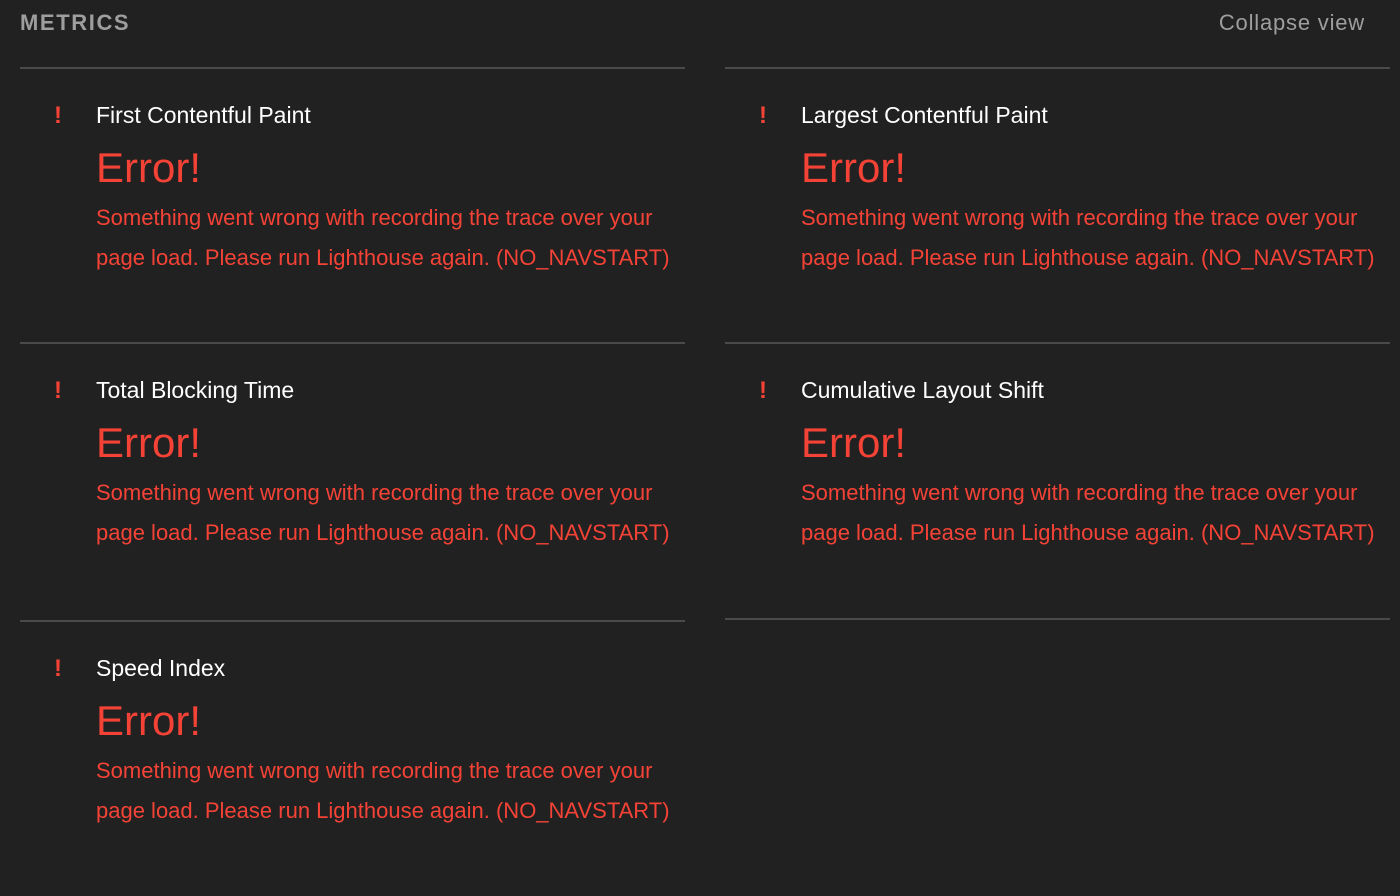 This screenshot has height=896, width=1400. I want to click on collapse-view-button: Collapse view, so click(1292, 23).